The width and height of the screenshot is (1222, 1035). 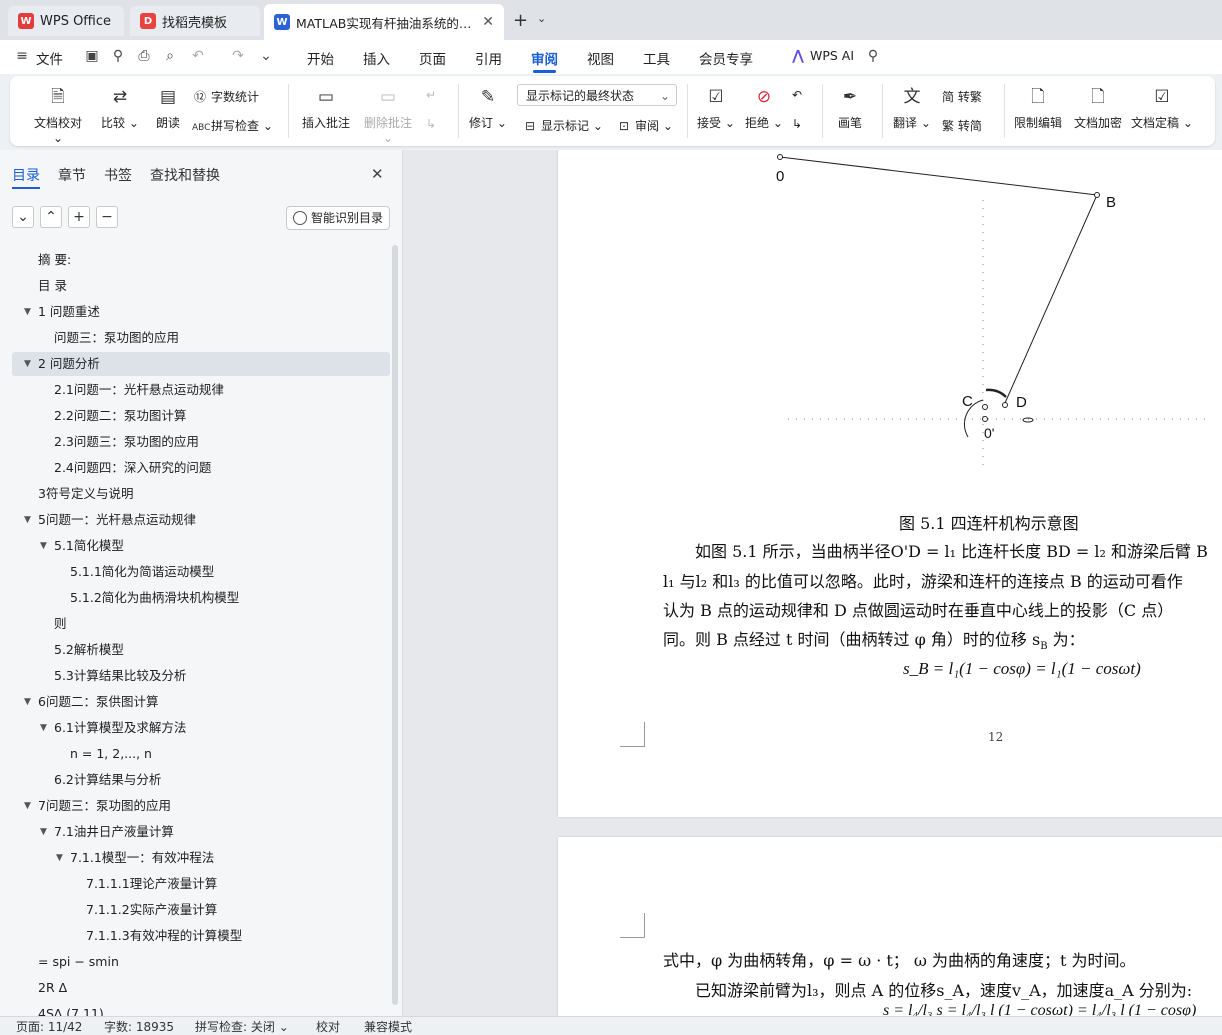 I want to click on toc-item: n = 1, 2,..., n, so click(x=111, y=754).